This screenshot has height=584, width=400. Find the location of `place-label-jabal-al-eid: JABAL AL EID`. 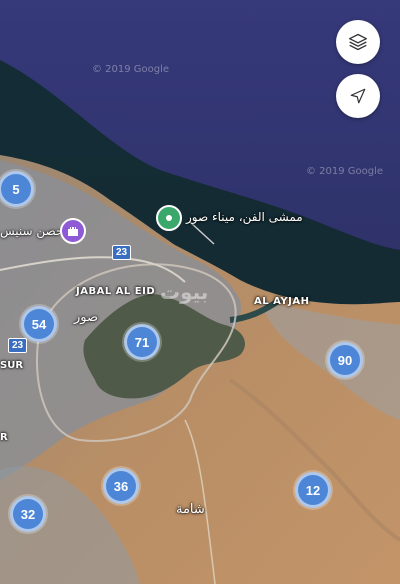

place-label-jabal-al-eid: JABAL AL EID is located at coordinates (116, 291).